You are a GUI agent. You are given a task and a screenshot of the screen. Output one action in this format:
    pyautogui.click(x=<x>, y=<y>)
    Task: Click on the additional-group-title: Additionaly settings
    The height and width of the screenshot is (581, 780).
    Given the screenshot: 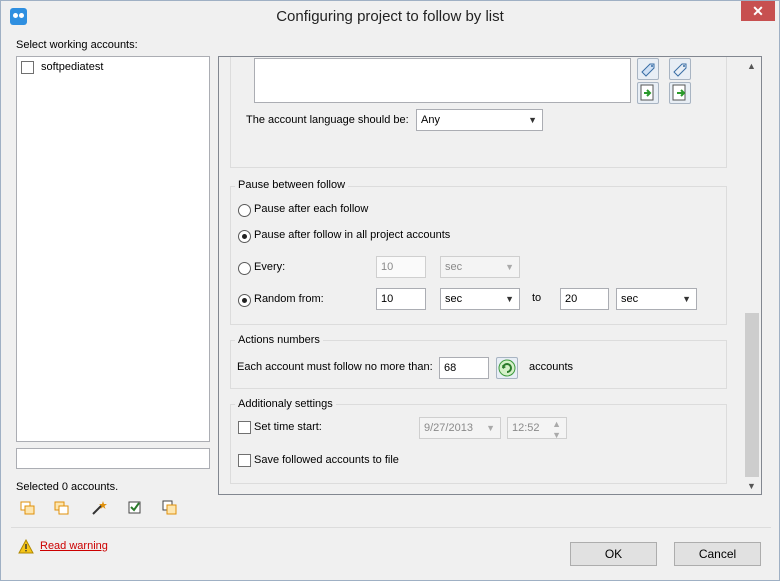 What is the action you would take?
    pyautogui.click(x=285, y=404)
    